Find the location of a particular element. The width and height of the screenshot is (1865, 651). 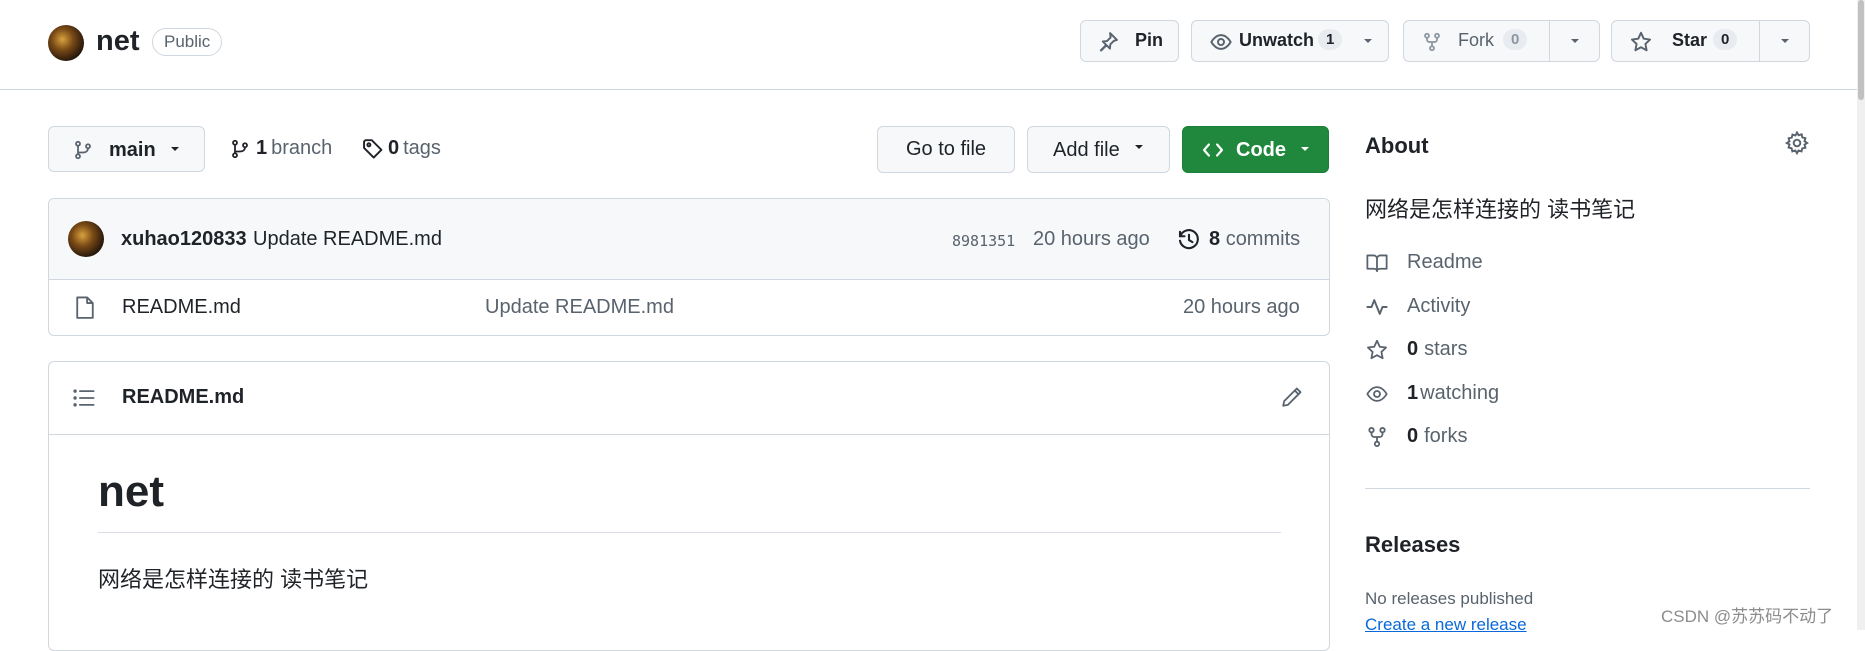

unwatch-label: Unwatch is located at coordinates (1277, 40).